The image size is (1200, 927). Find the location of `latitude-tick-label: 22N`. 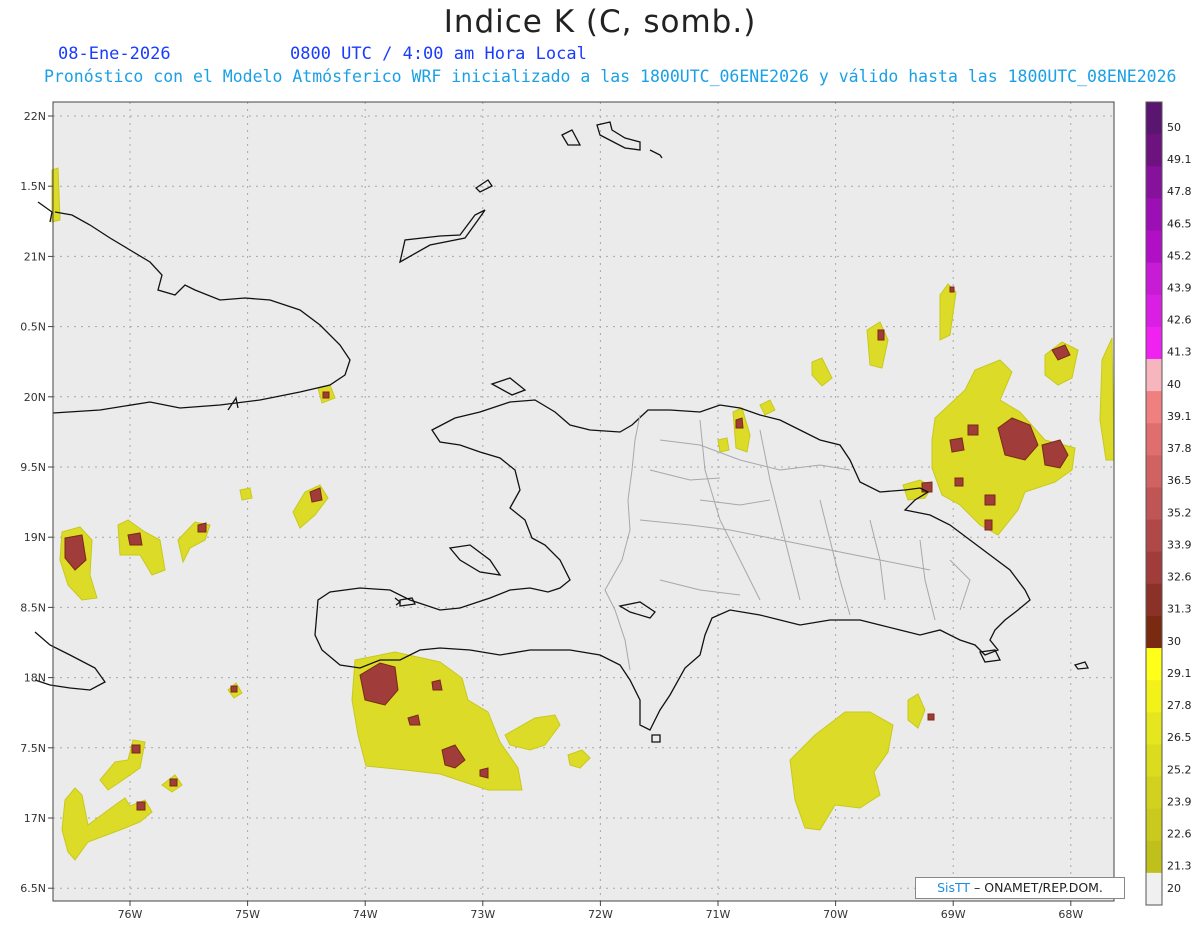

latitude-tick-label: 22N is located at coordinates (35, 116).